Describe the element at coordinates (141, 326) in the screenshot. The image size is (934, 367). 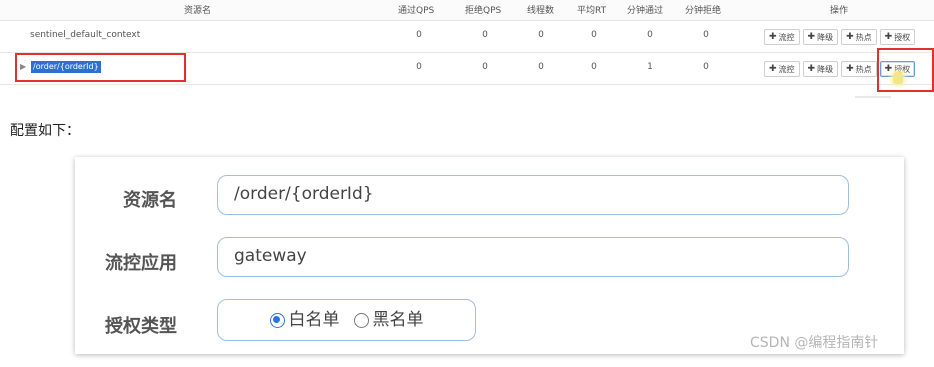
I see `auth-type-label: 授权类型` at that location.